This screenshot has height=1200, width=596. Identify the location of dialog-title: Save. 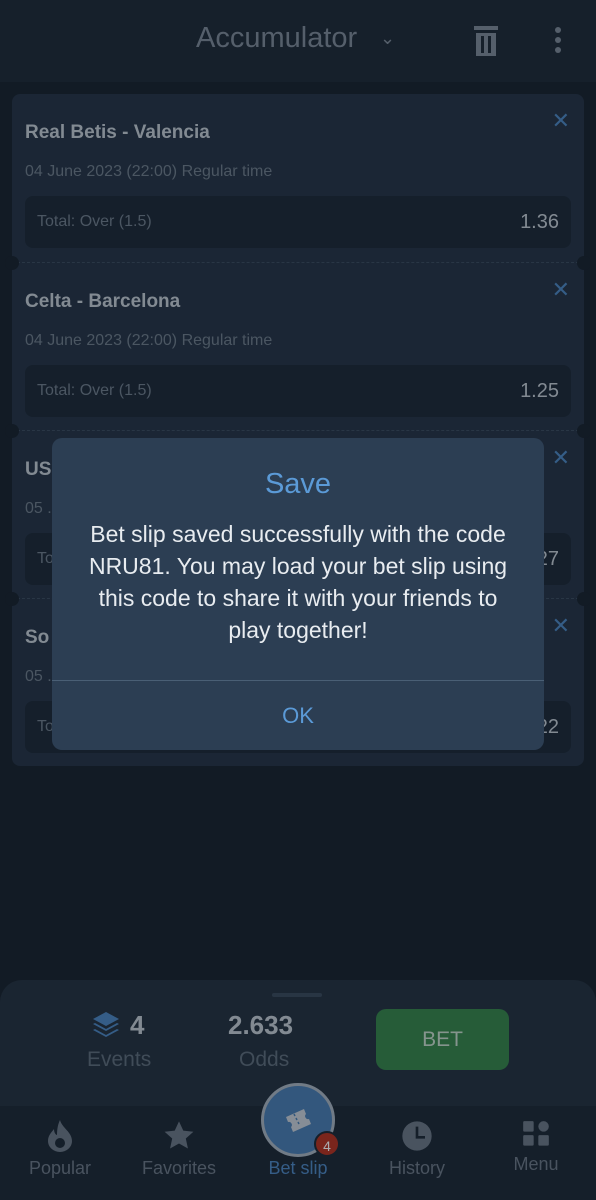
(298, 484).